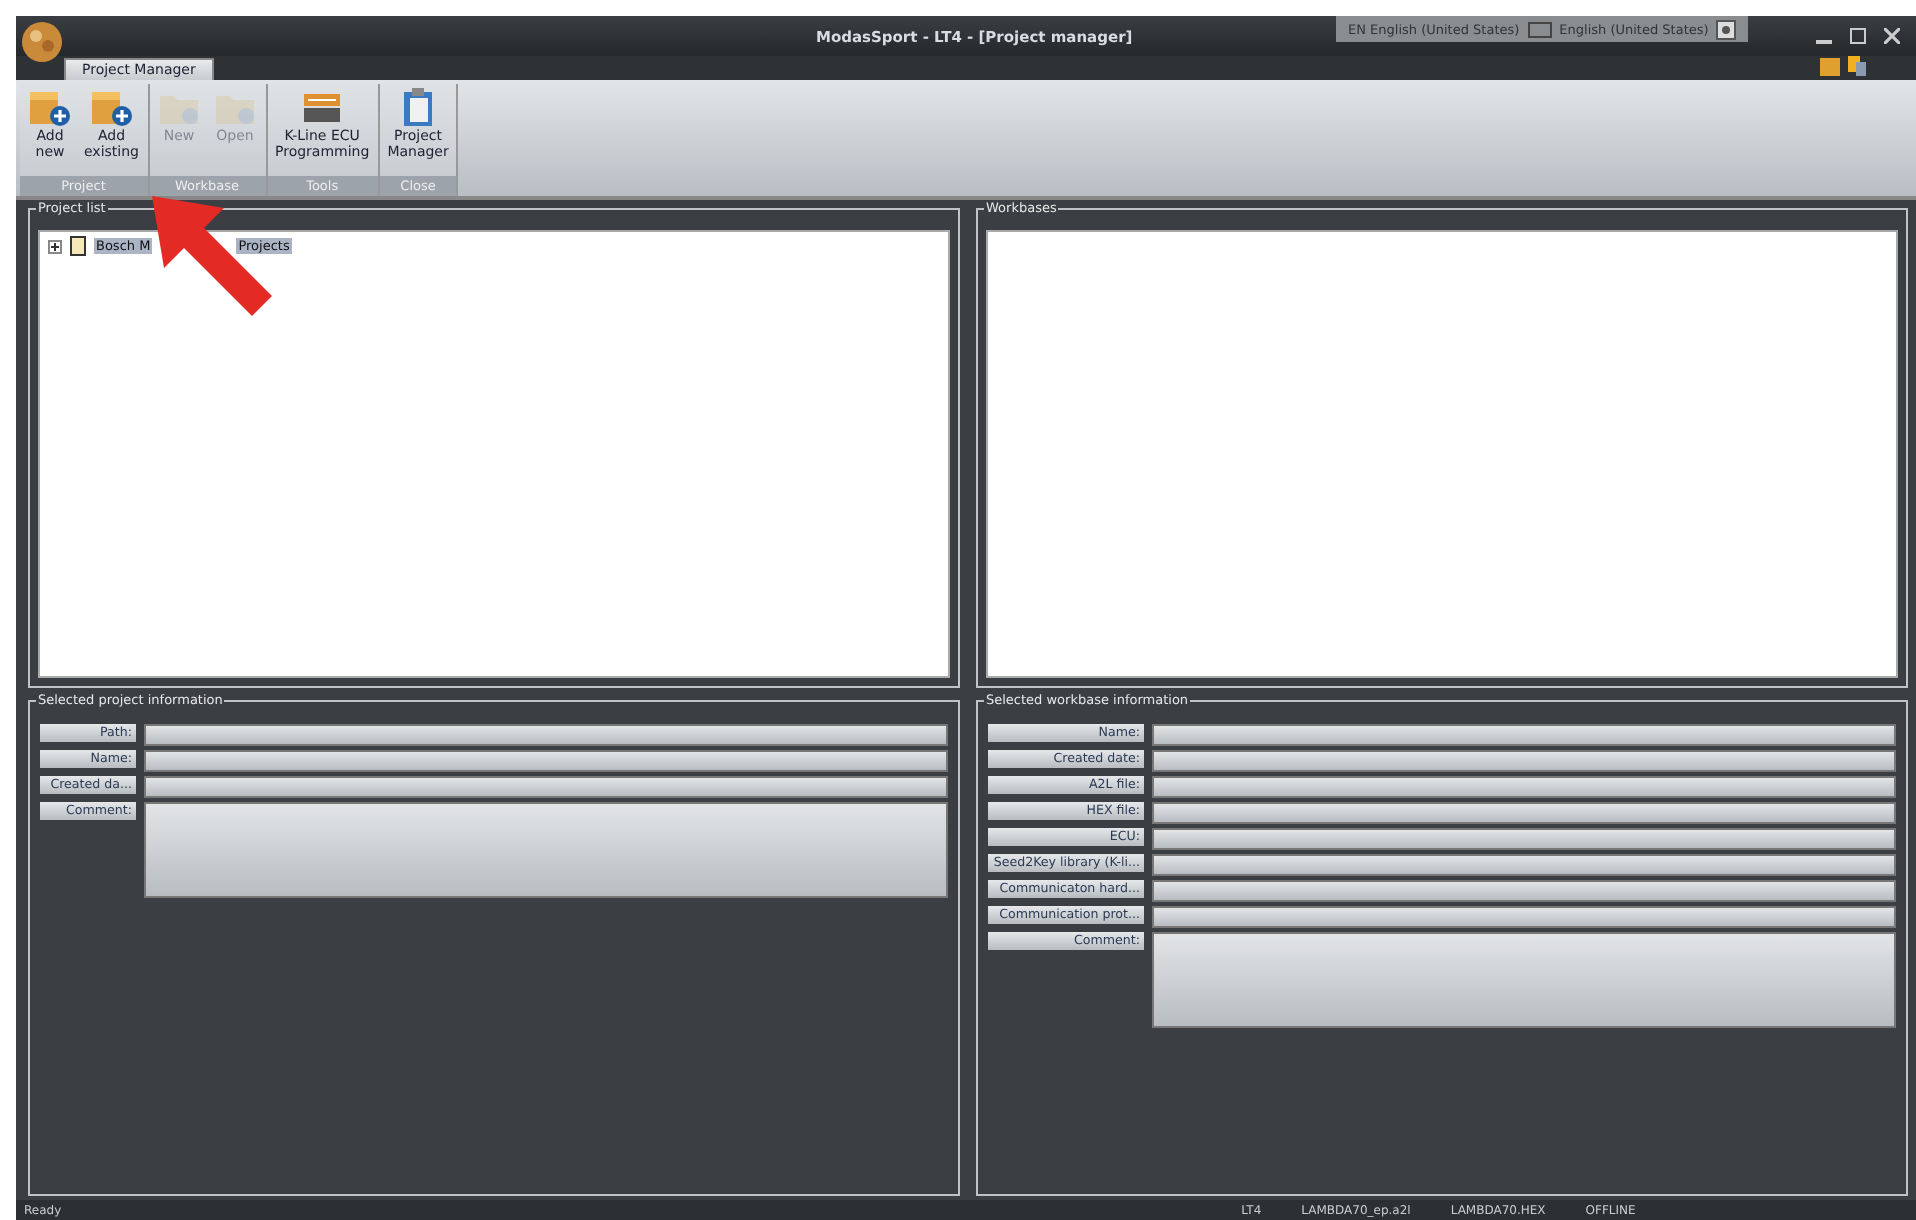 The width and height of the screenshot is (1916, 1220). I want to click on expand-icon, so click(55, 246).